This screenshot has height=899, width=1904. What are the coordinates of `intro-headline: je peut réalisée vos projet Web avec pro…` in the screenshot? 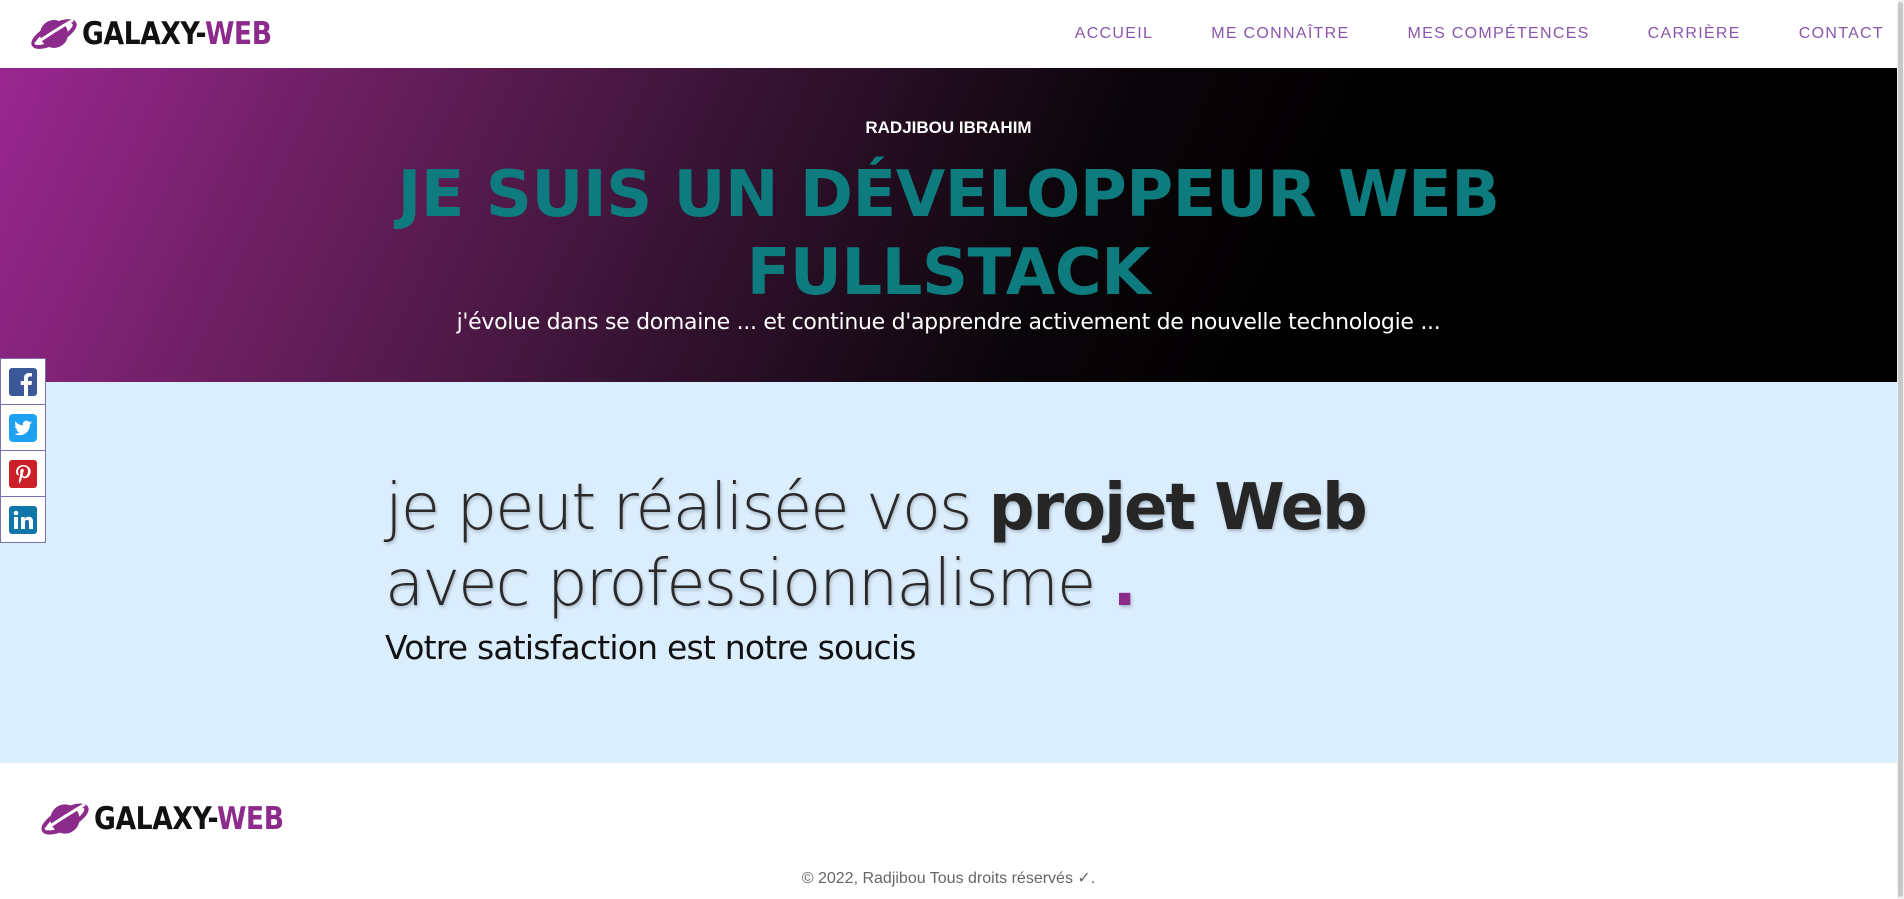 It's located at (935, 546).